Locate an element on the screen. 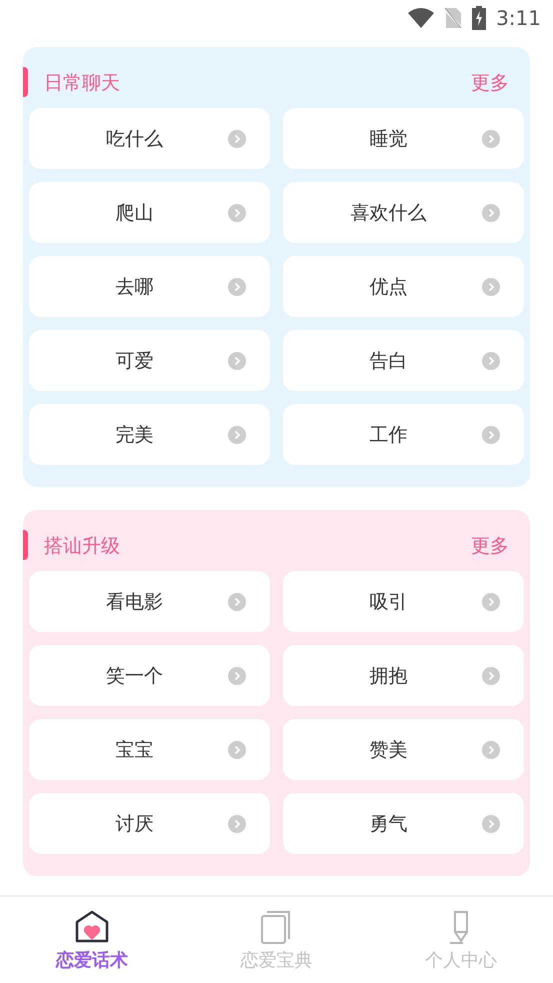  topic-button: 告白 is located at coordinates (403, 360).